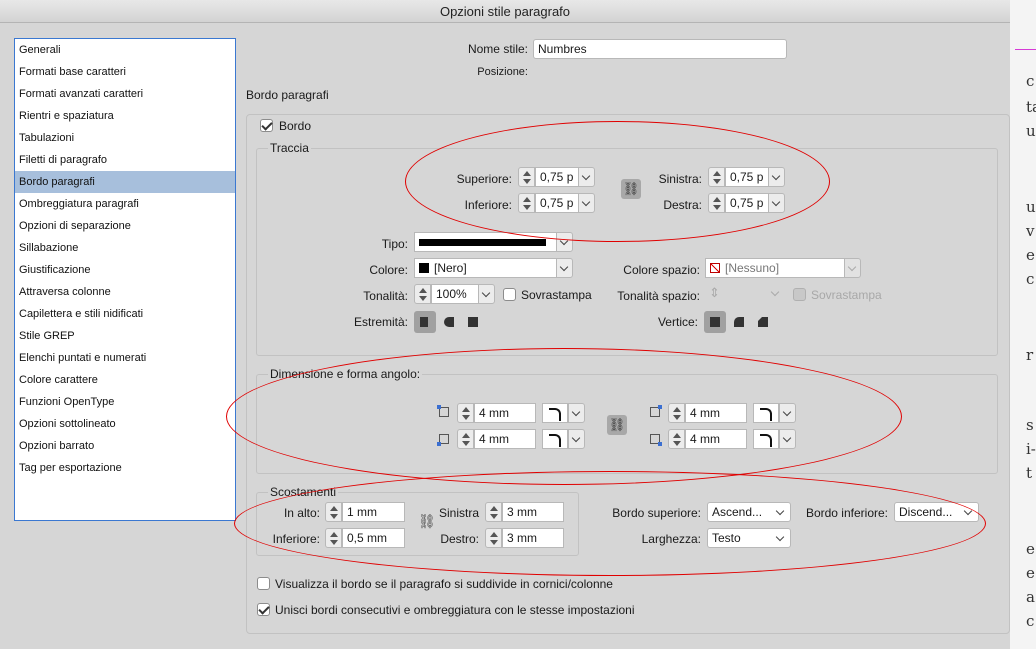 The height and width of the screenshot is (649, 1036). What do you see at coordinates (556, 295) in the screenshot?
I see `overprint-label: Sovrastampa` at bounding box center [556, 295].